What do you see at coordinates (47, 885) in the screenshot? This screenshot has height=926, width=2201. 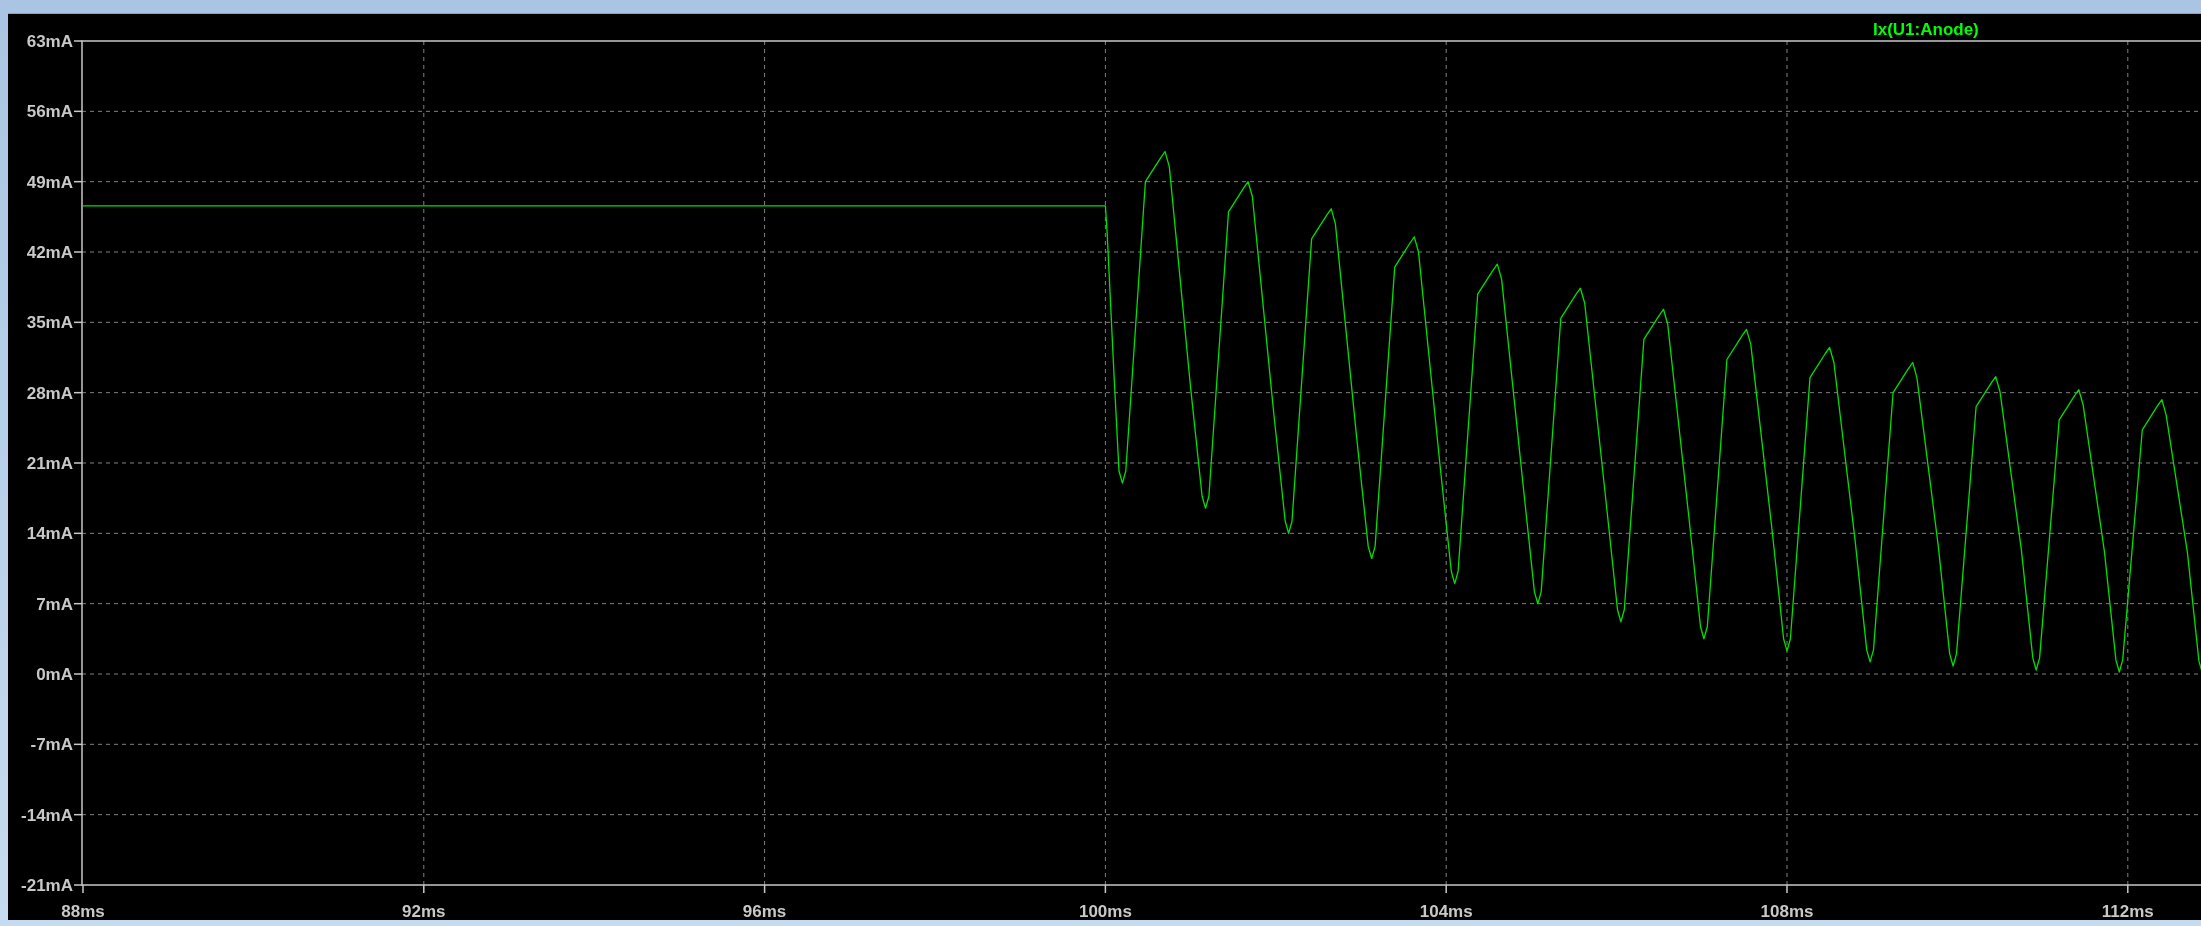 I see `y-tick-label: -21mA` at bounding box center [47, 885].